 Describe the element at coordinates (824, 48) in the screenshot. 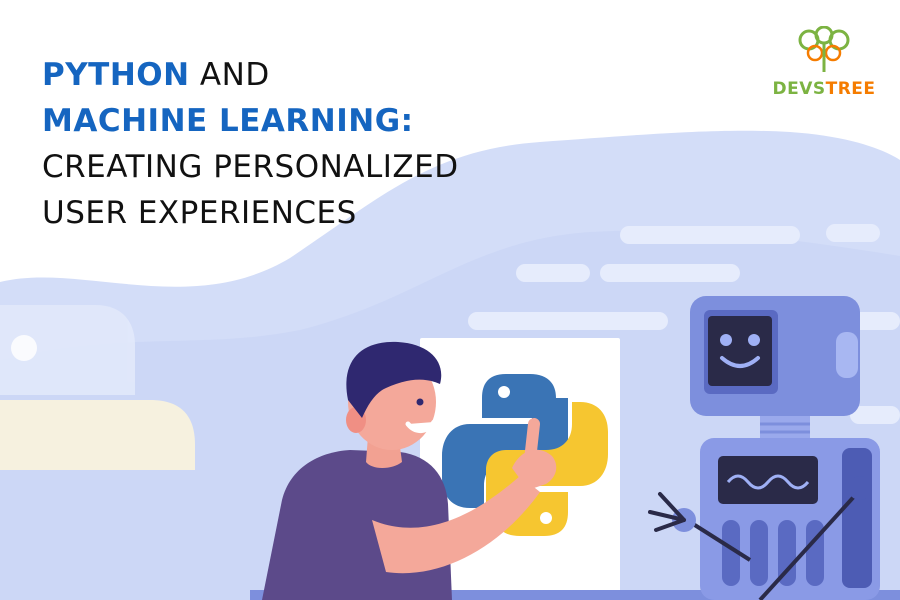

I see `devstree-tree-logo-icon` at that location.